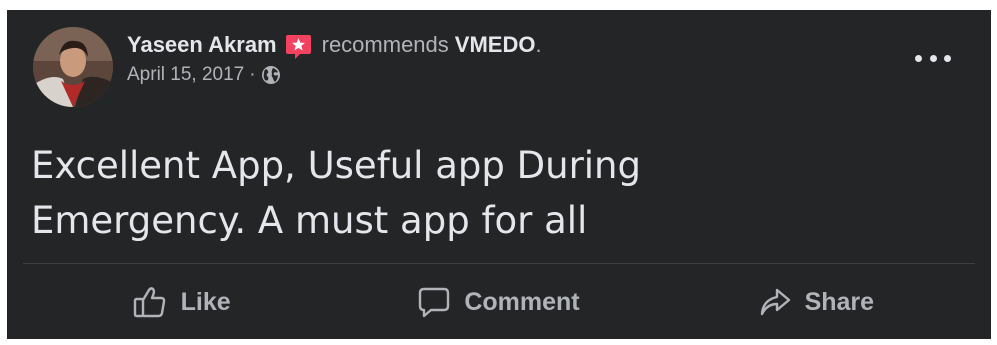 Image resolution: width=997 pixels, height=345 pixels. What do you see at coordinates (839, 301) in the screenshot?
I see `share-label: Share` at bounding box center [839, 301].